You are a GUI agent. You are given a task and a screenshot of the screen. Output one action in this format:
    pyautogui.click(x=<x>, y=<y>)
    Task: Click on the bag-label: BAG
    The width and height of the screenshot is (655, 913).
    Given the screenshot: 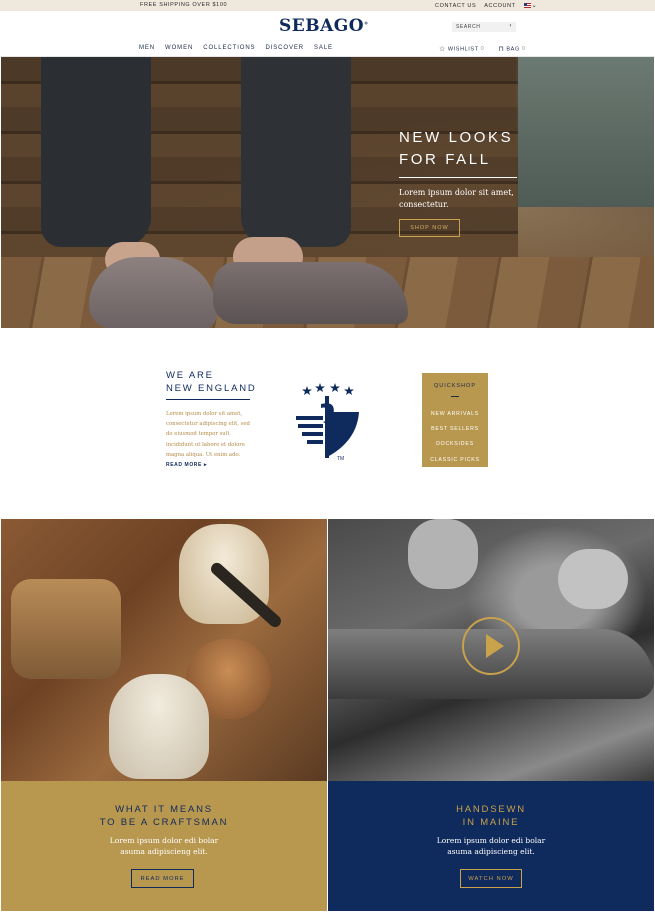 What is the action you would take?
    pyautogui.click(x=513, y=49)
    